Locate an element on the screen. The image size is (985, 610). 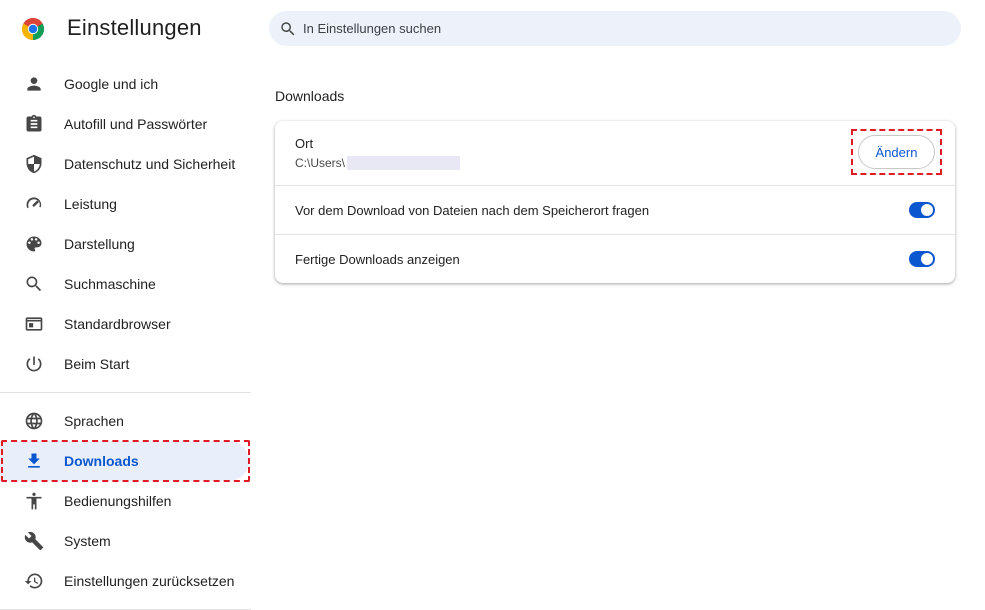
change-location-button: Ändern is located at coordinates (896, 152).